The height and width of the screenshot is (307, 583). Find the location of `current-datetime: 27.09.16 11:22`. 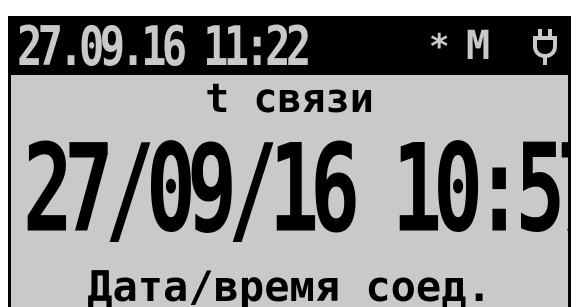

current-datetime: 27.09.16 11:22 is located at coordinates (164, 47).